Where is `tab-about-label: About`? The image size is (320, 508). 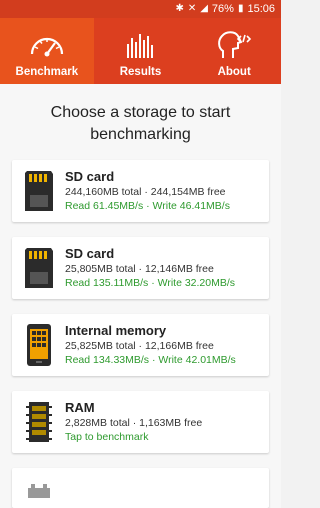
tab-about-label: About is located at coordinates (234, 72).